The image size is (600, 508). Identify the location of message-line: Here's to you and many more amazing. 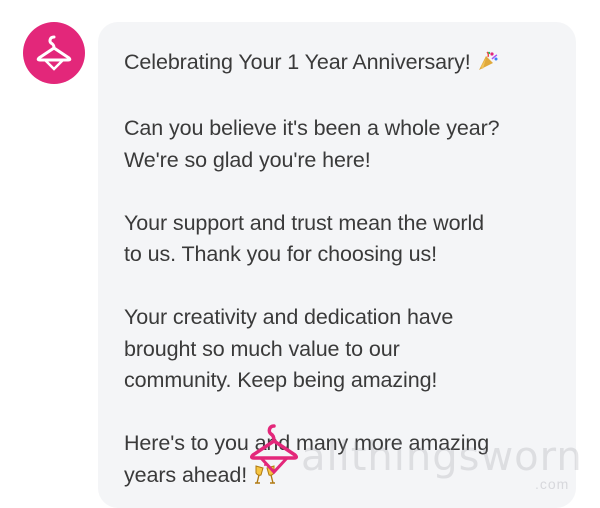
(307, 443).